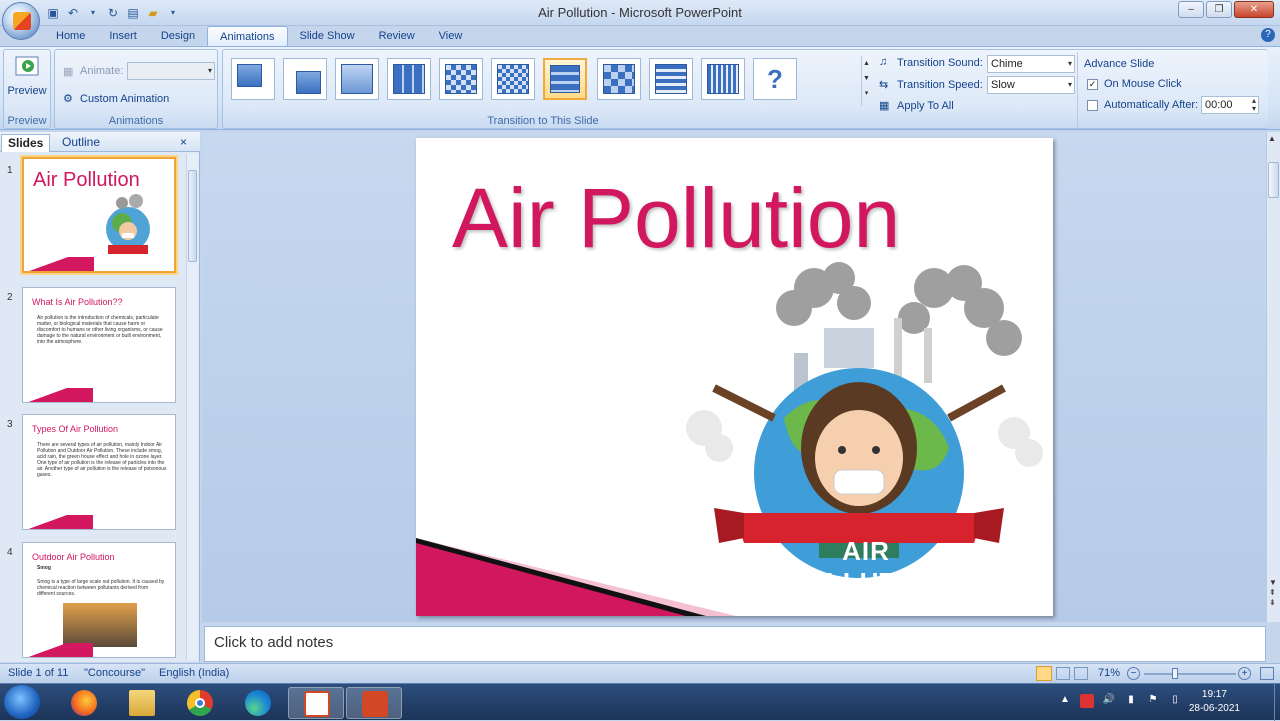  What do you see at coordinates (1109, 701) in the screenshot?
I see `volume-icon: 🔊` at bounding box center [1109, 701].